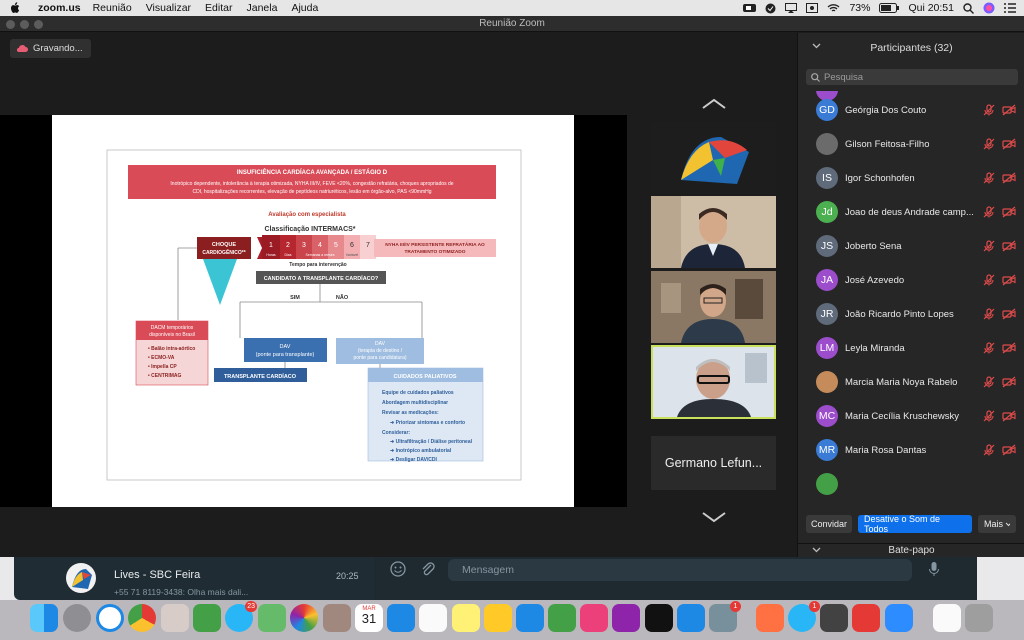  What do you see at coordinates (272, 618) in the screenshot?
I see `maps-icon` at bounding box center [272, 618].